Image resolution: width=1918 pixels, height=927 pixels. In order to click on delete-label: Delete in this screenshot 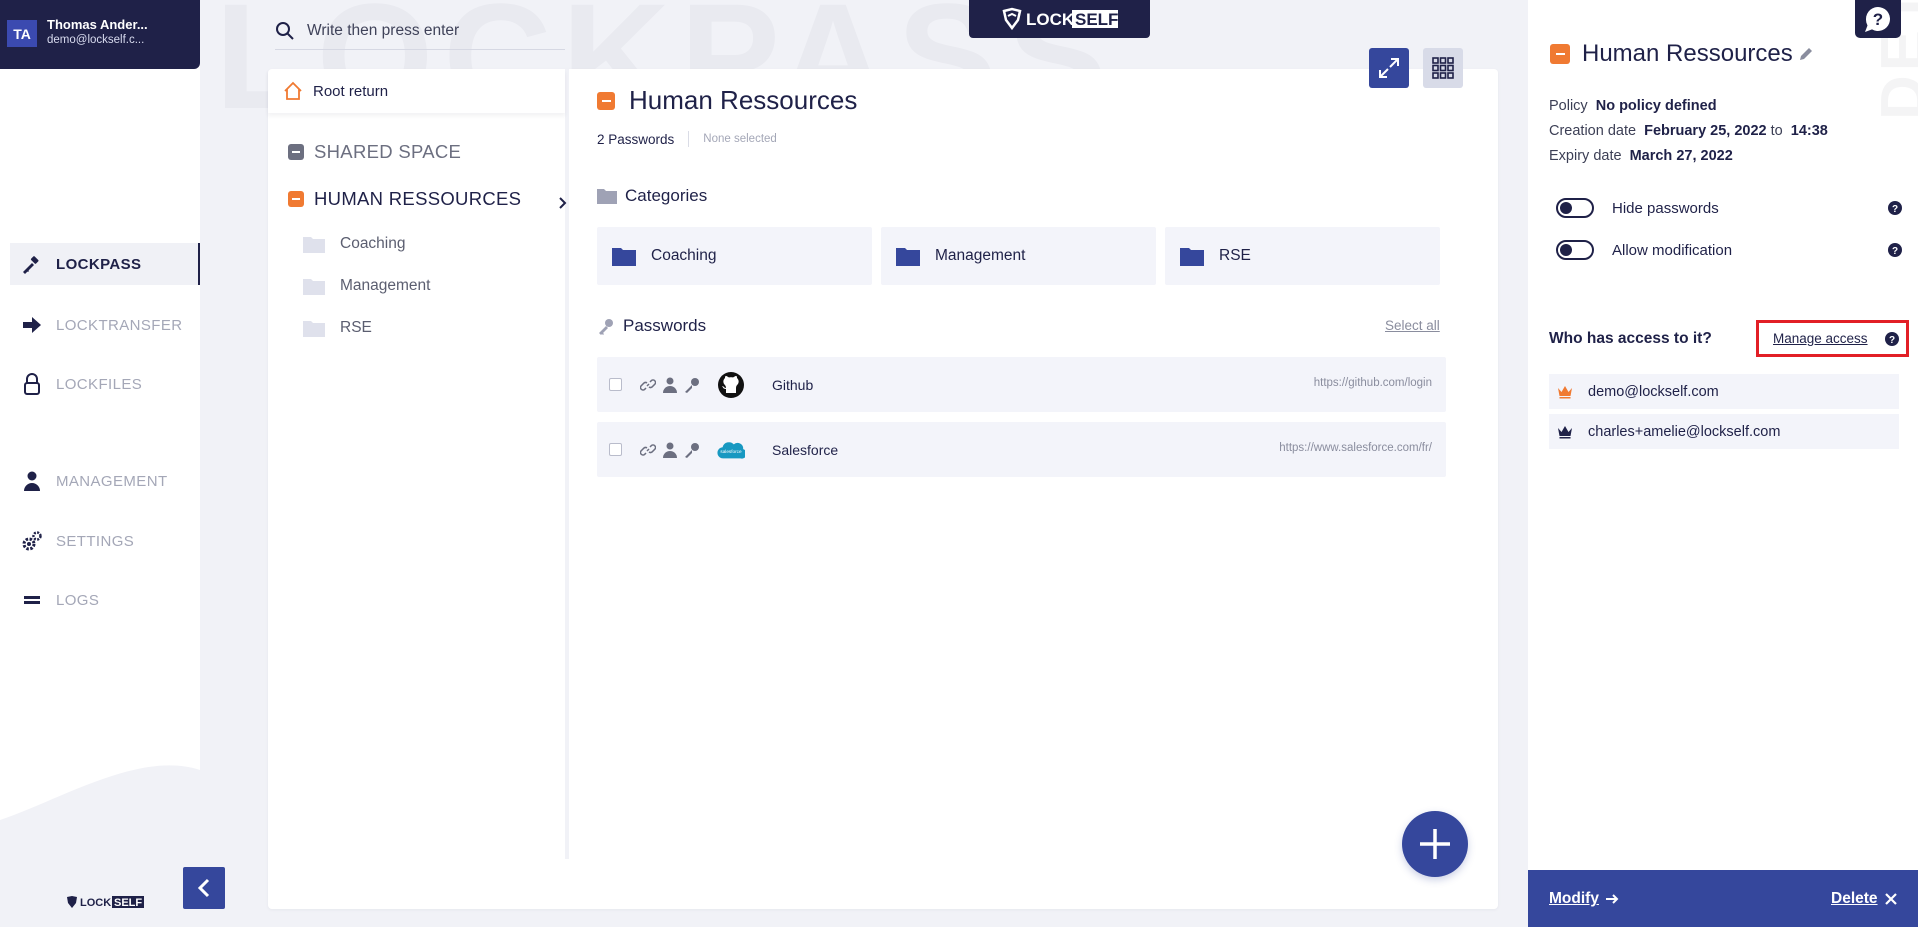, I will do `click(1854, 898)`.